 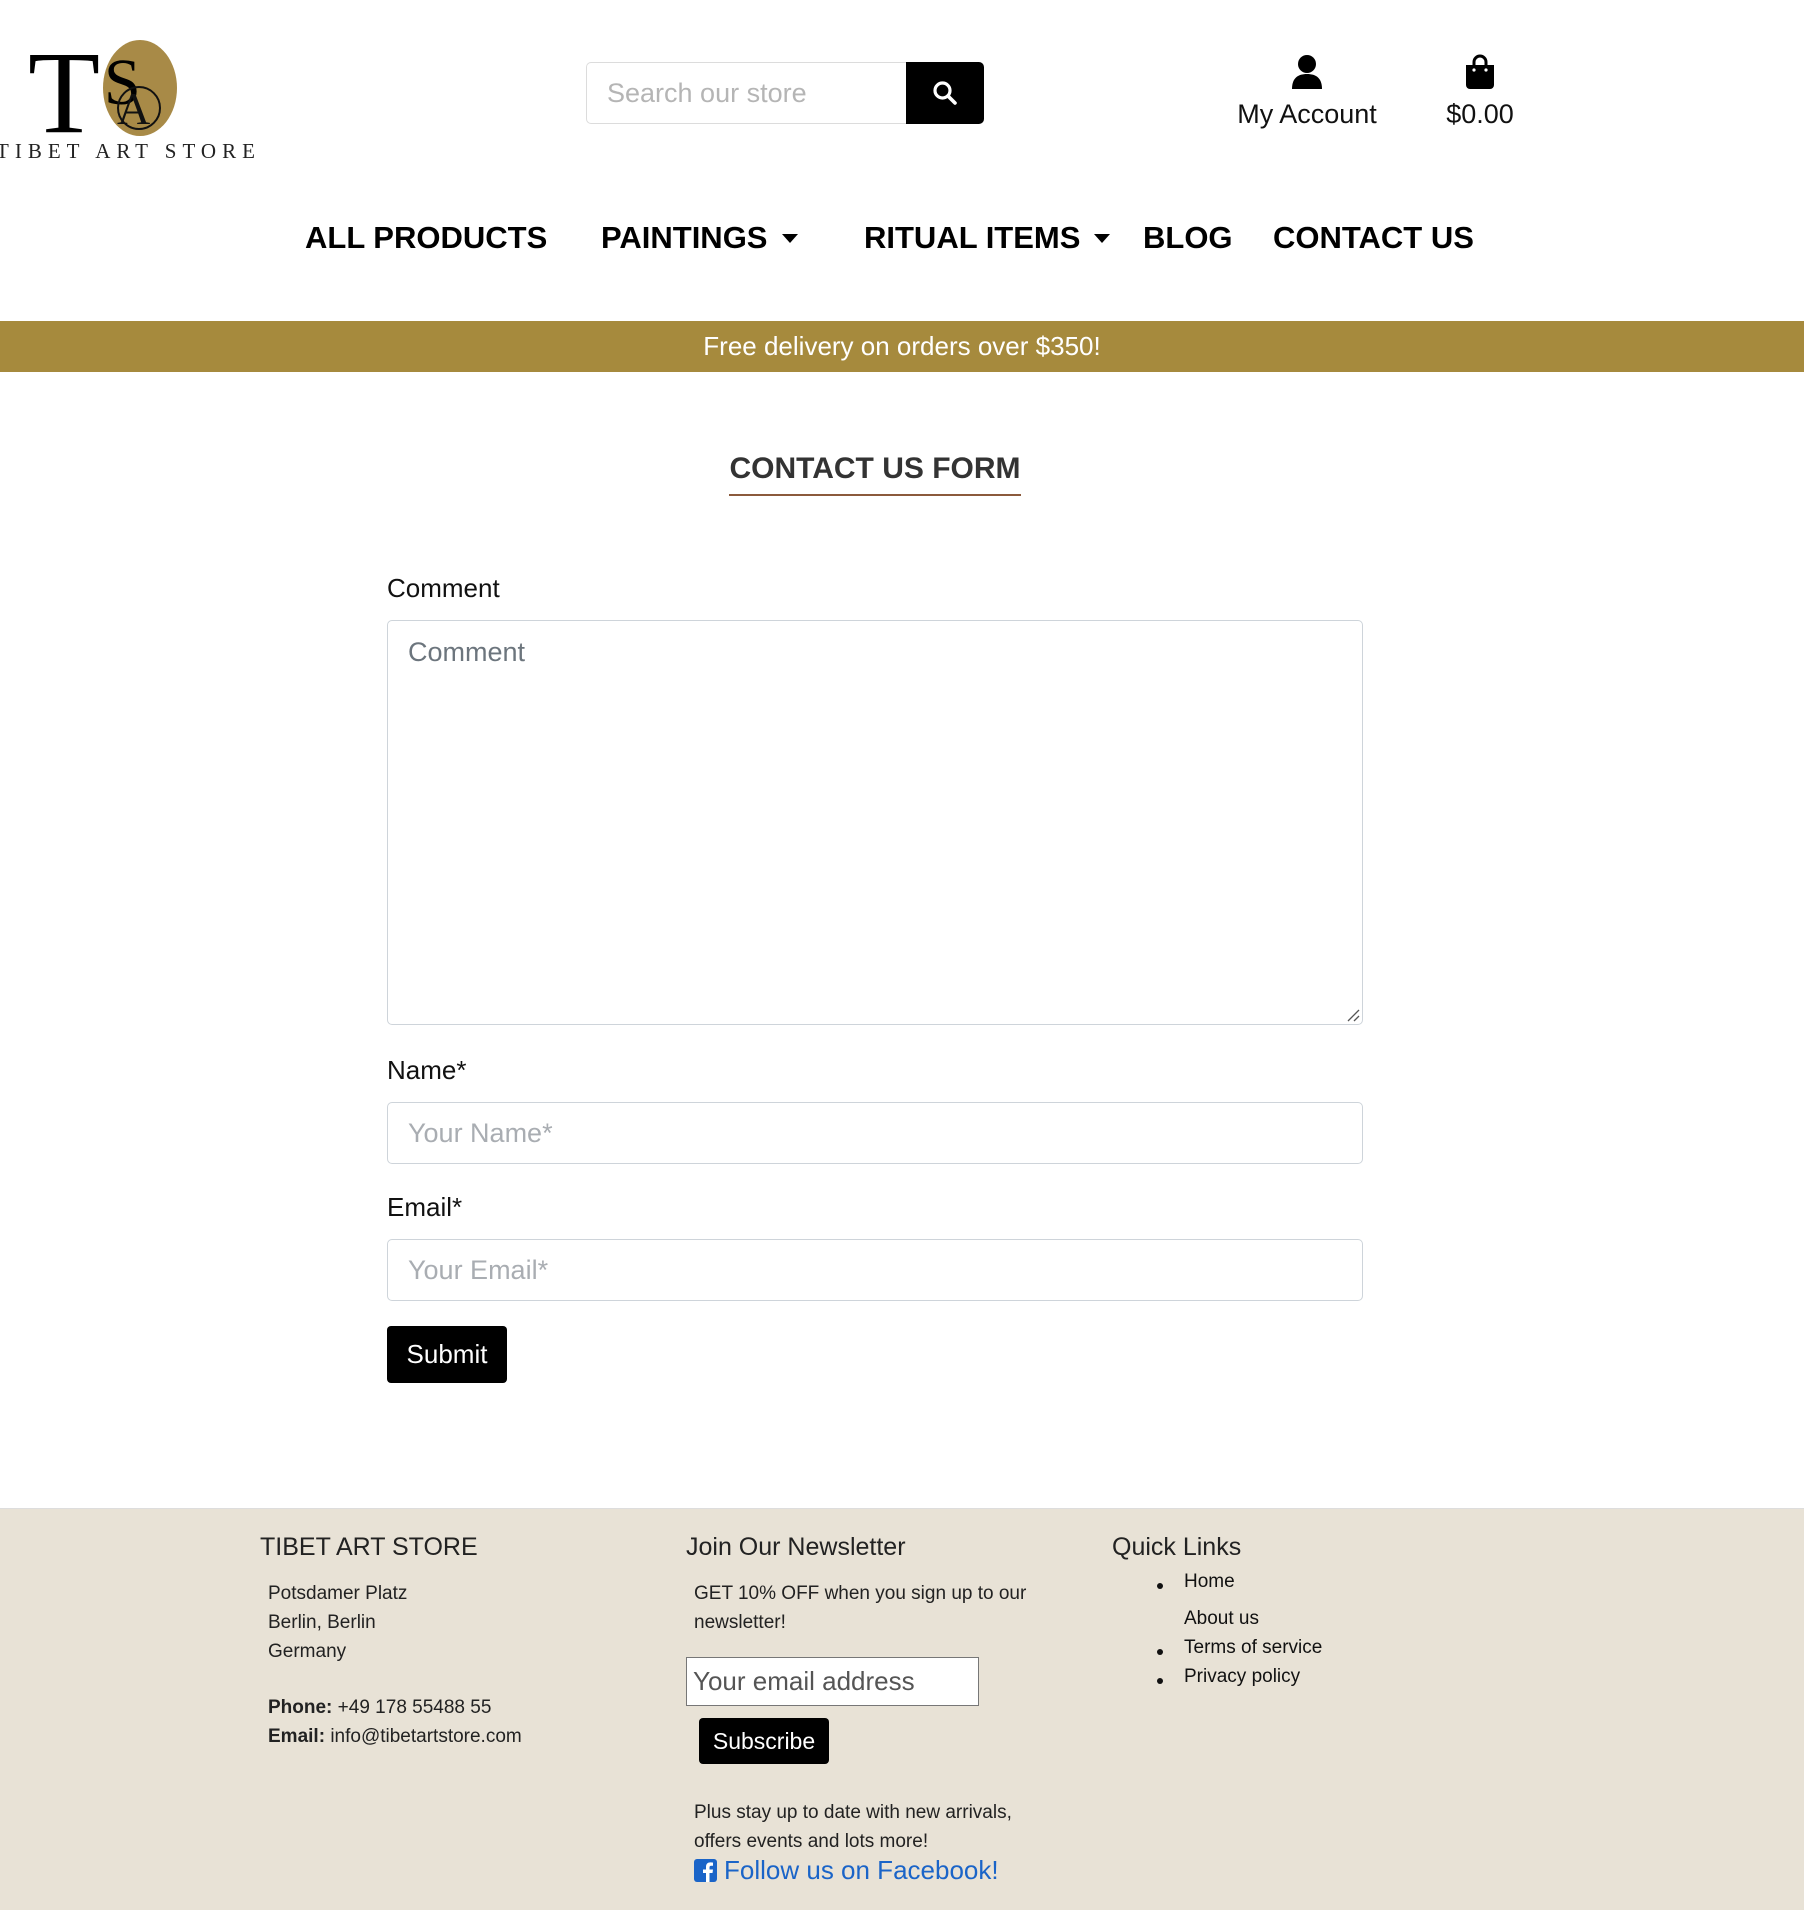 I want to click on newsletter-outro-line: offers events and lots more!, so click(x=811, y=1841).